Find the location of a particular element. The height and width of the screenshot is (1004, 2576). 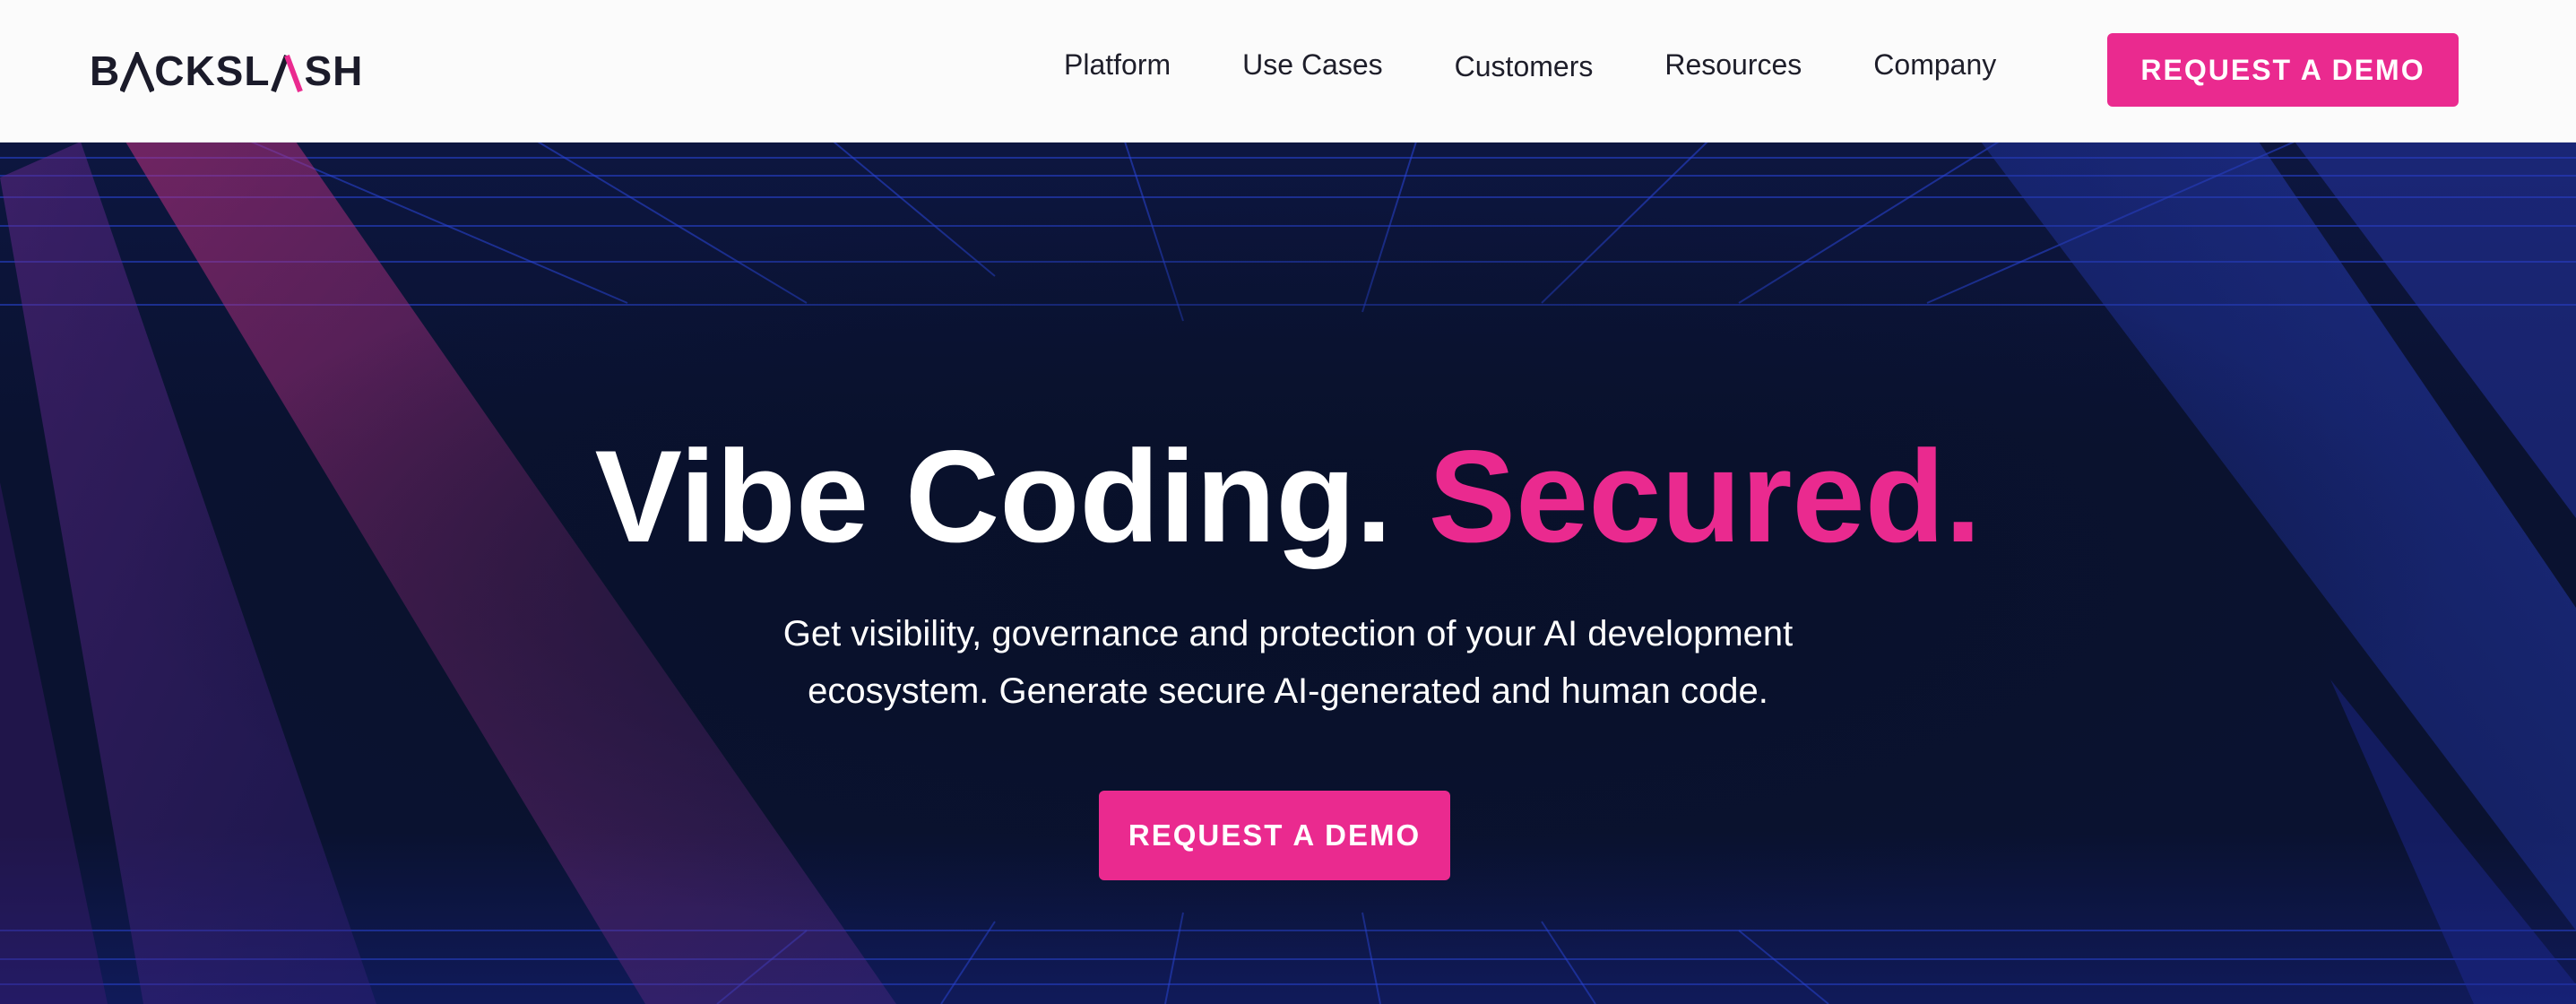

backslash-logo: B CKSL SH is located at coordinates (226, 71).